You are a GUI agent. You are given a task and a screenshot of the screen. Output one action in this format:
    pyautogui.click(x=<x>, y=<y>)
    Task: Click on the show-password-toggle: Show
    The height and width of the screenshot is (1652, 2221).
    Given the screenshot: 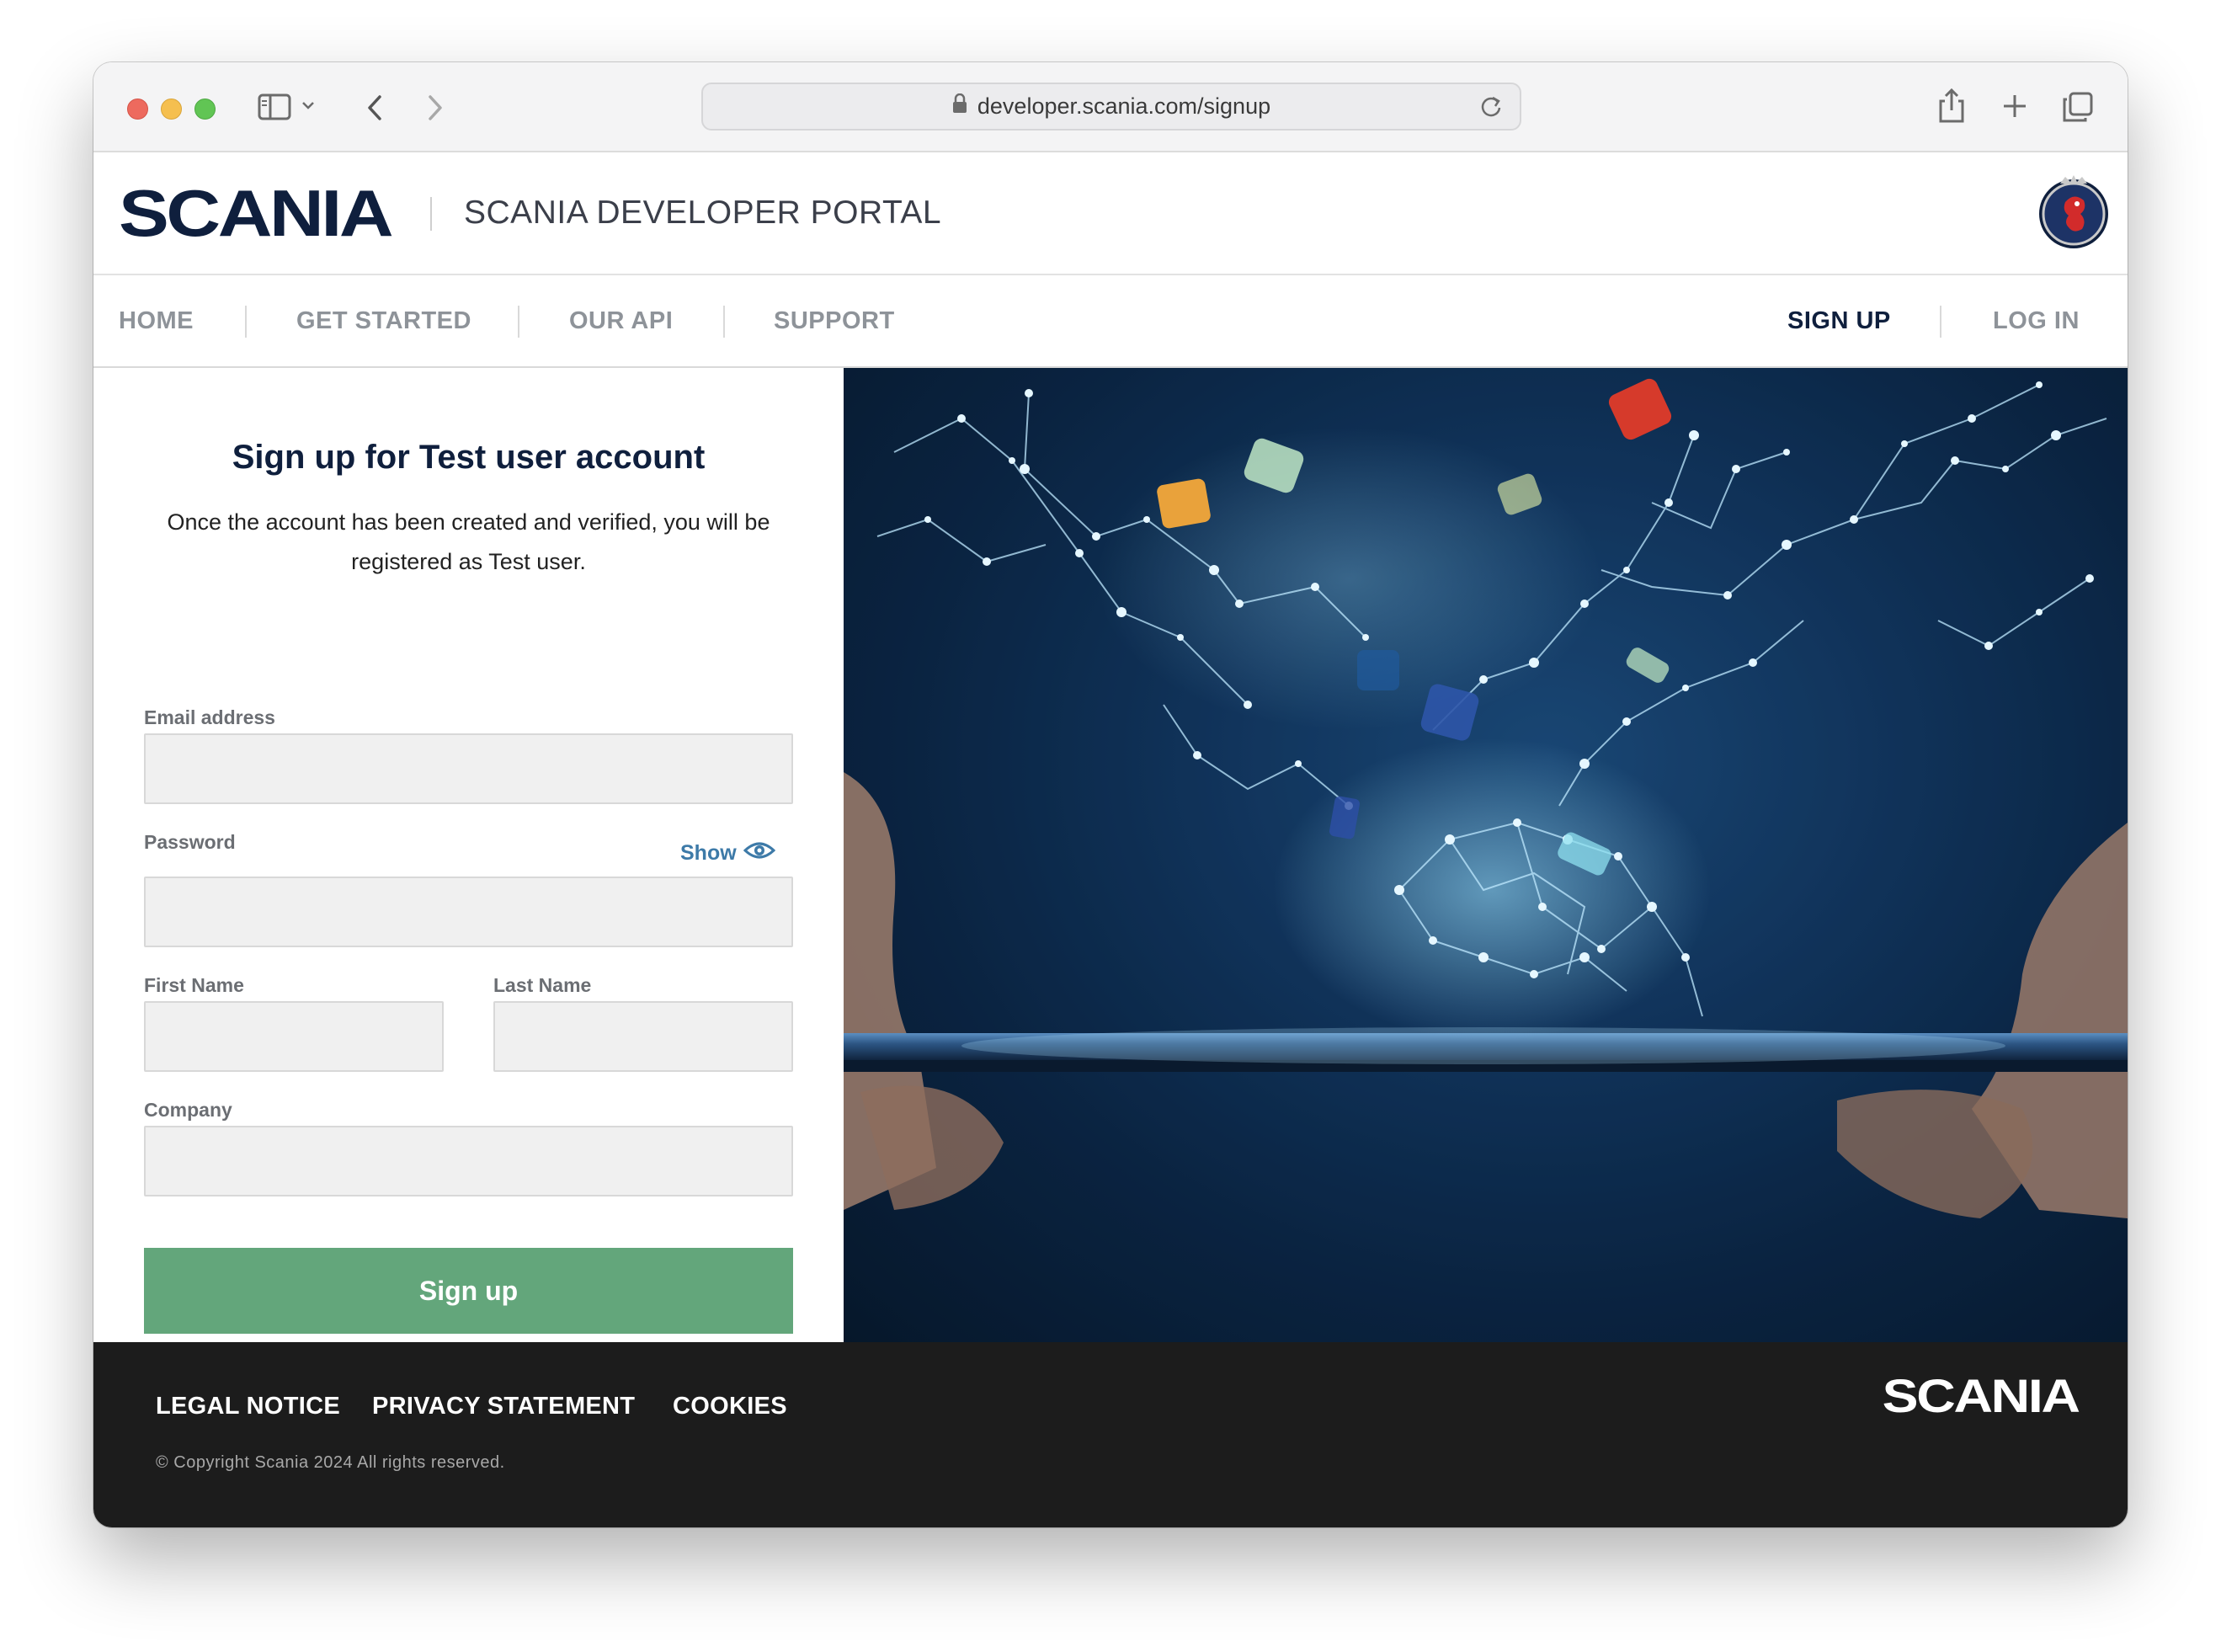 What is the action you would take?
    pyautogui.click(x=728, y=853)
    